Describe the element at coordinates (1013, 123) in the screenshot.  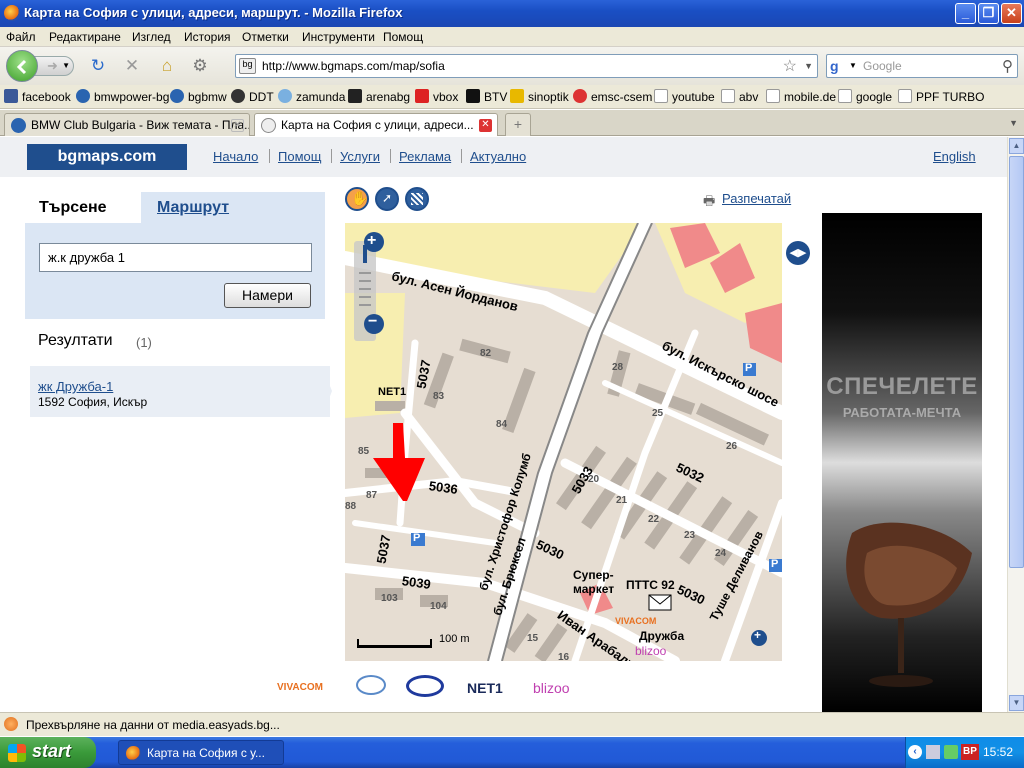
I see `tab-list-icon: ▼` at that location.